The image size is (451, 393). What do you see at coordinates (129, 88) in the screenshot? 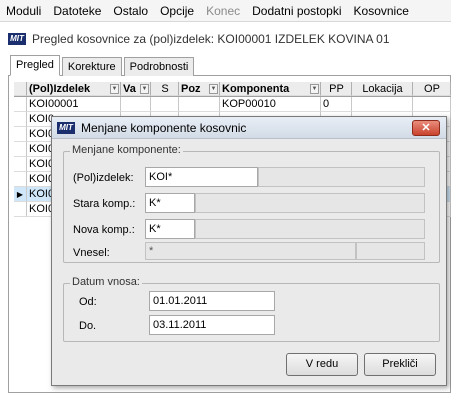
I see `column-header-label: Va` at bounding box center [129, 88].